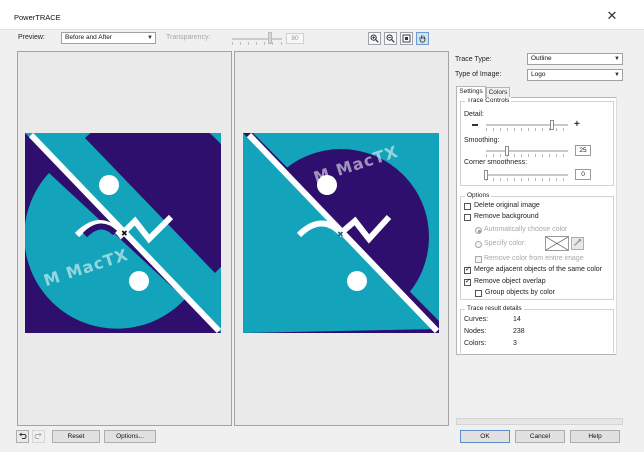  What do you see at coordinates (31, 37) in the screenshot?
I see `preview-label: Preview:` at bounding box center [31, 37].